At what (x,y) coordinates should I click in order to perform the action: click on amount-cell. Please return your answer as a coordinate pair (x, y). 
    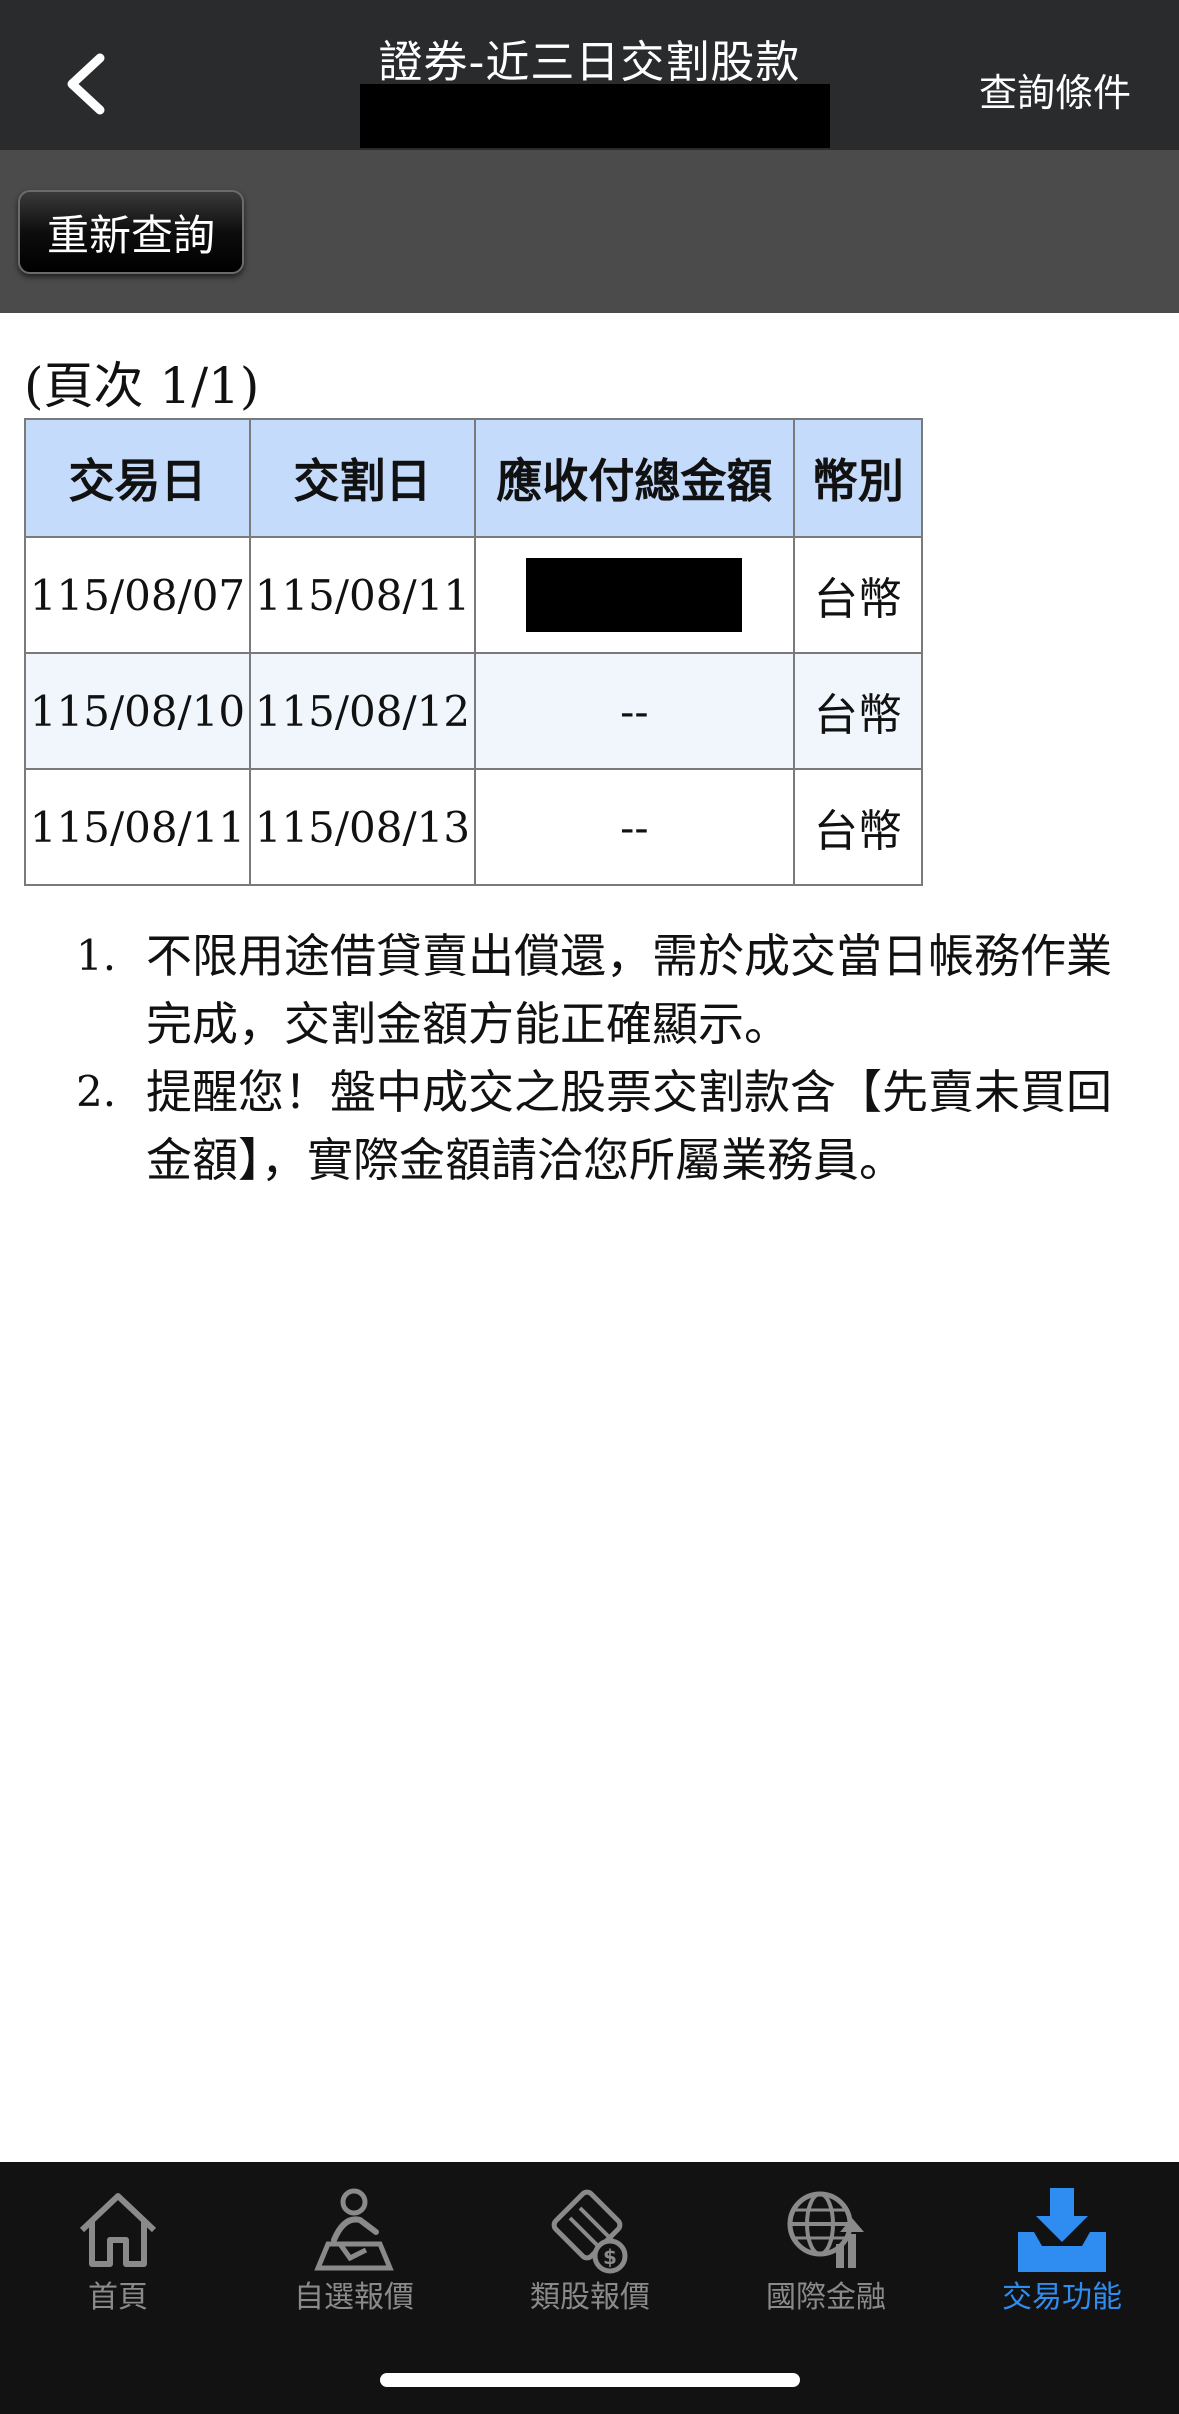
    Looking at the image, I should click on (634, 595).